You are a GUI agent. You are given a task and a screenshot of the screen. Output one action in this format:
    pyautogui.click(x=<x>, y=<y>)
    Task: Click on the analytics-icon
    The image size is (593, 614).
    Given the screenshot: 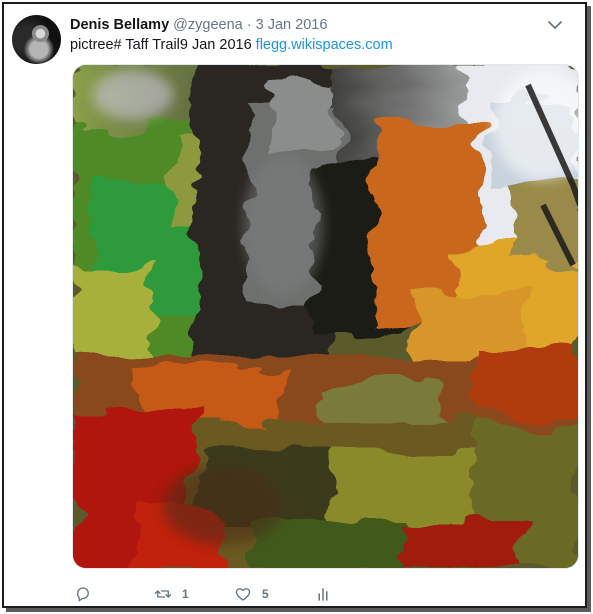 What is the action you would take?
    pyautogui.click(x=323, y=594)
    